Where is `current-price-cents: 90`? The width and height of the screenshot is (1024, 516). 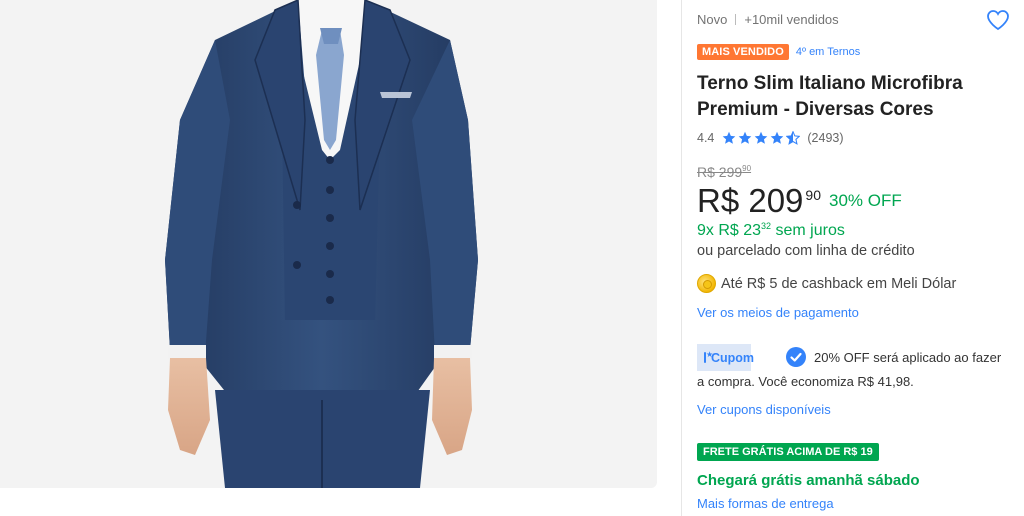
current-price-cents: 90 is located at coordinates (813, 195).